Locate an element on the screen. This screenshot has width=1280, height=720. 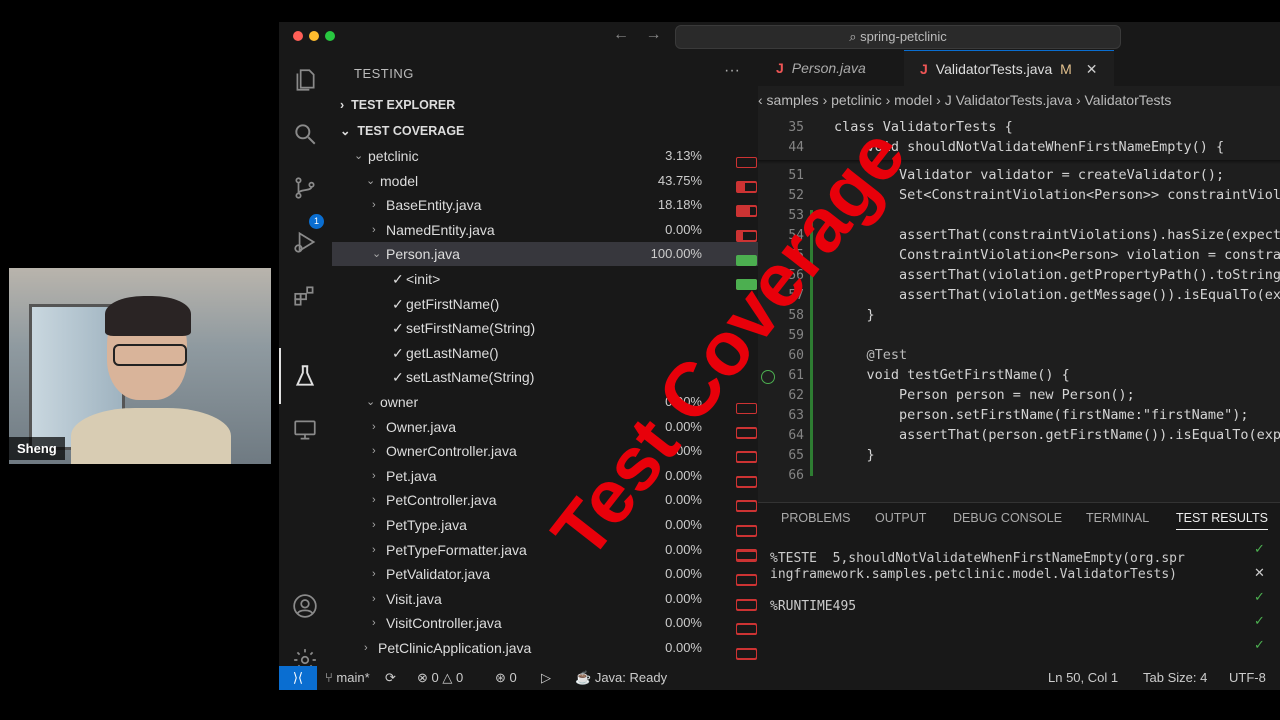
editor-tabs: J Person.java J ValidatorTests.java M ✕ is located at coordinates (1019, 68).